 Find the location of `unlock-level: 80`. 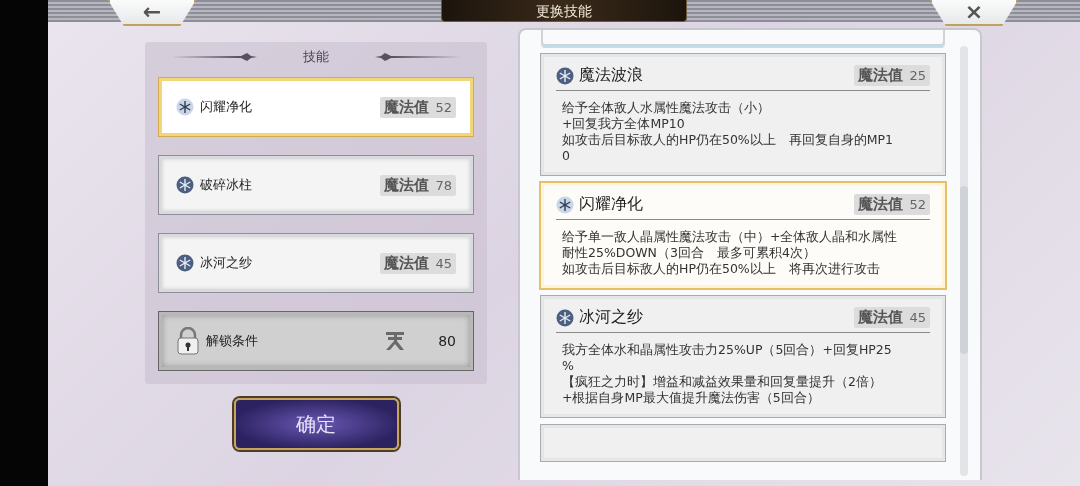

unlock-level: 80 is located at coordinates (447, 341).